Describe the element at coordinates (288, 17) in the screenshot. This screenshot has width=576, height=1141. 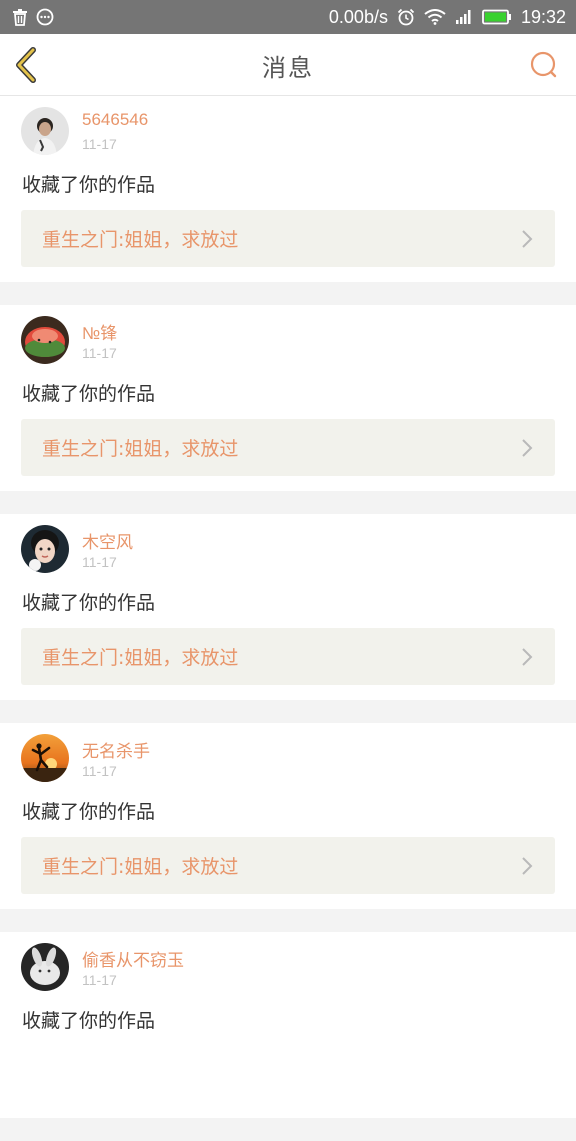
I see `status-bar: 0.00b/s 19:32` at that location.